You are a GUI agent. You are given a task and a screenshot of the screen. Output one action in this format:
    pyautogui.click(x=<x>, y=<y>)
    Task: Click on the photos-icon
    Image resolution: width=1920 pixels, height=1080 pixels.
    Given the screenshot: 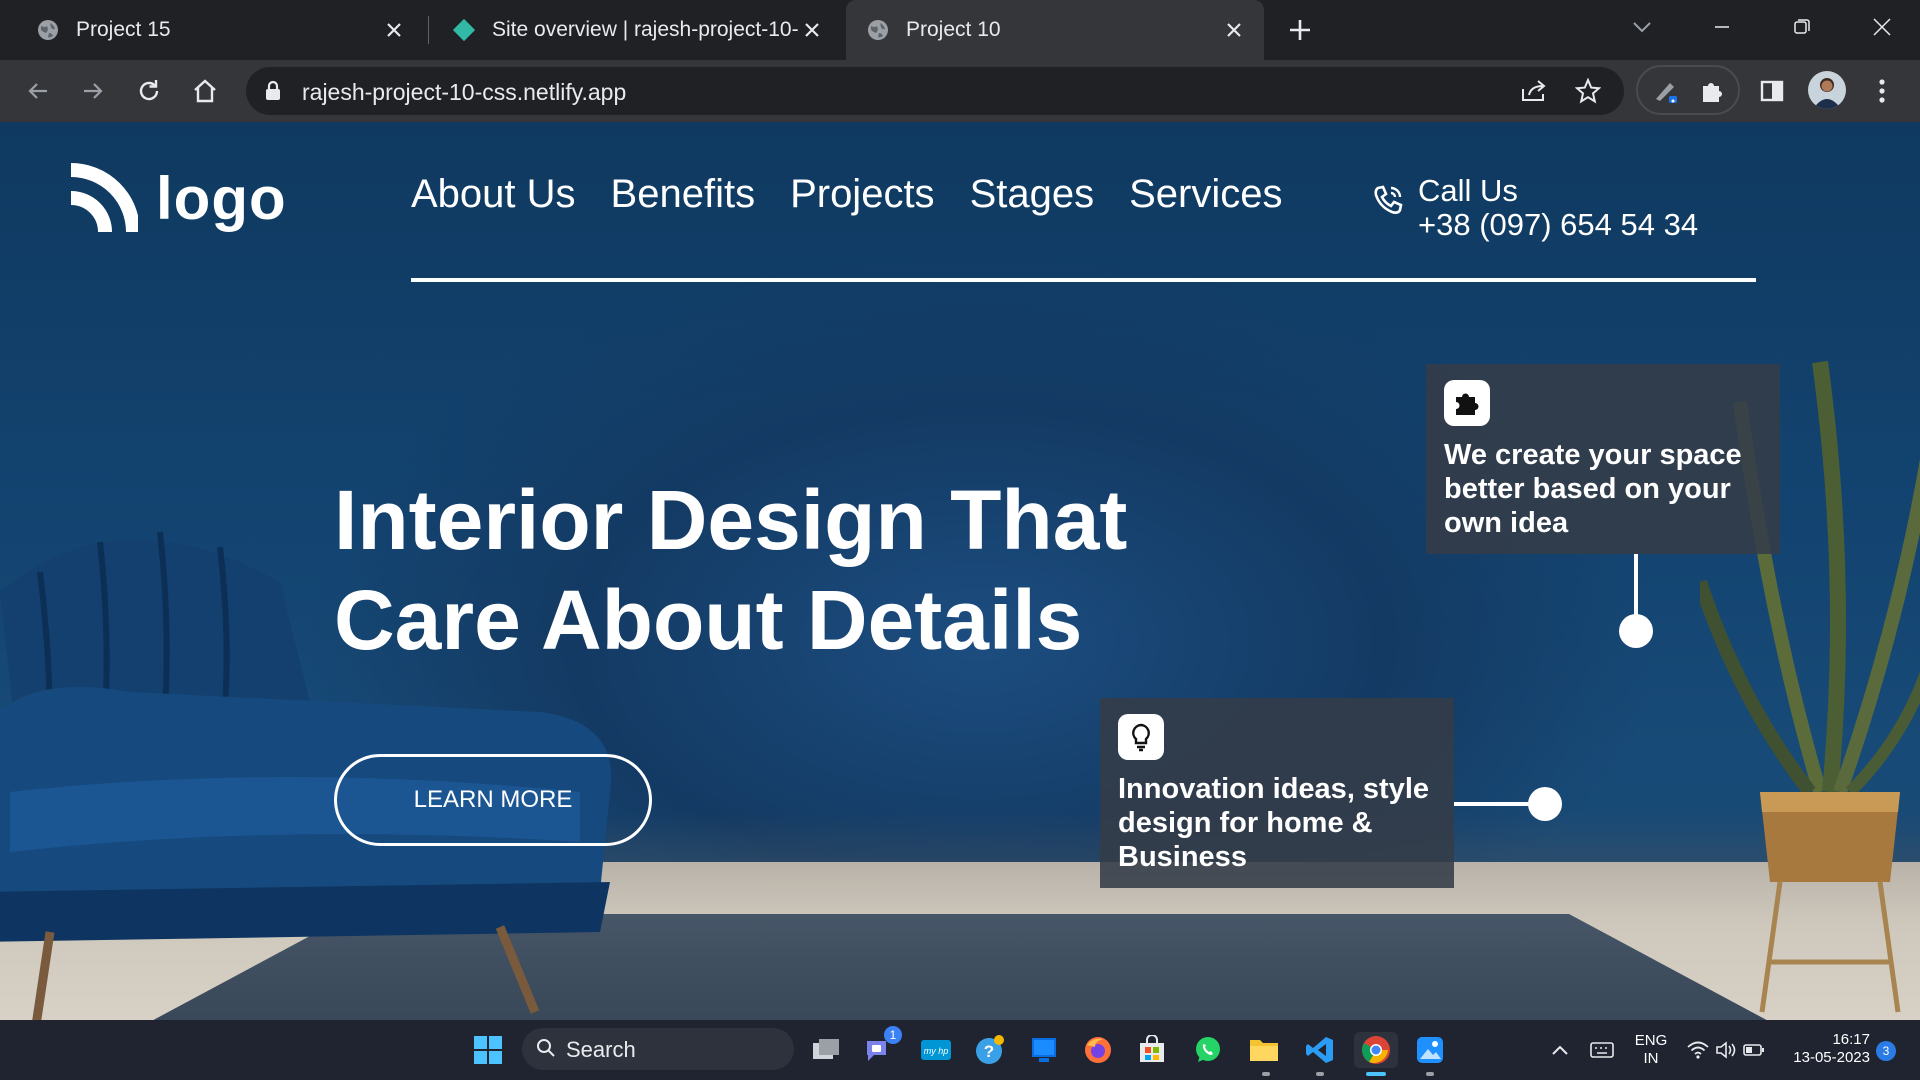 What is the action you would take?
    pyautogui.click(x=1430, y=1050)
    